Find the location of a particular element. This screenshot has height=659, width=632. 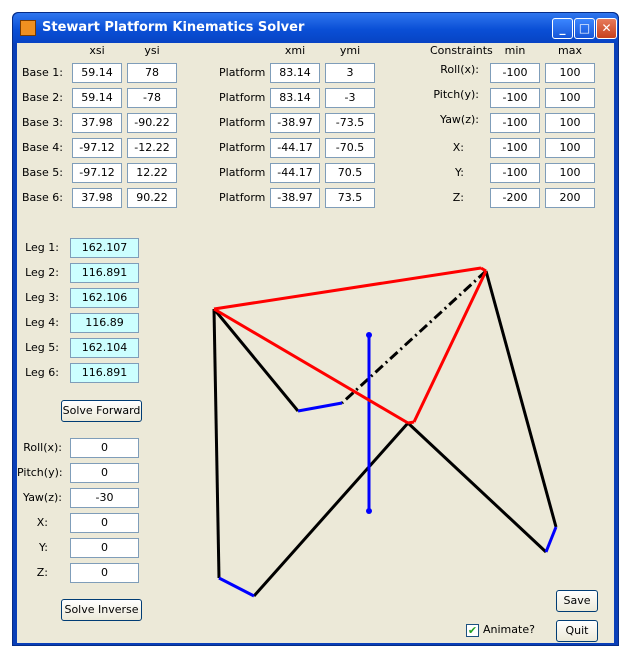

save-button: Save is located at coordinates (577, 601).